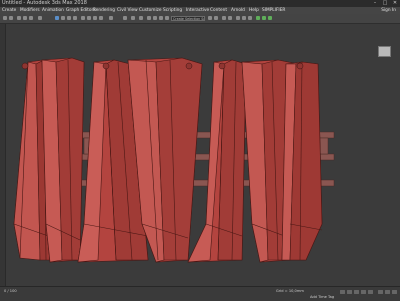  Describe the element at coordinates (57, 18) in the screenshot. I see `select-object-icon` at that location.